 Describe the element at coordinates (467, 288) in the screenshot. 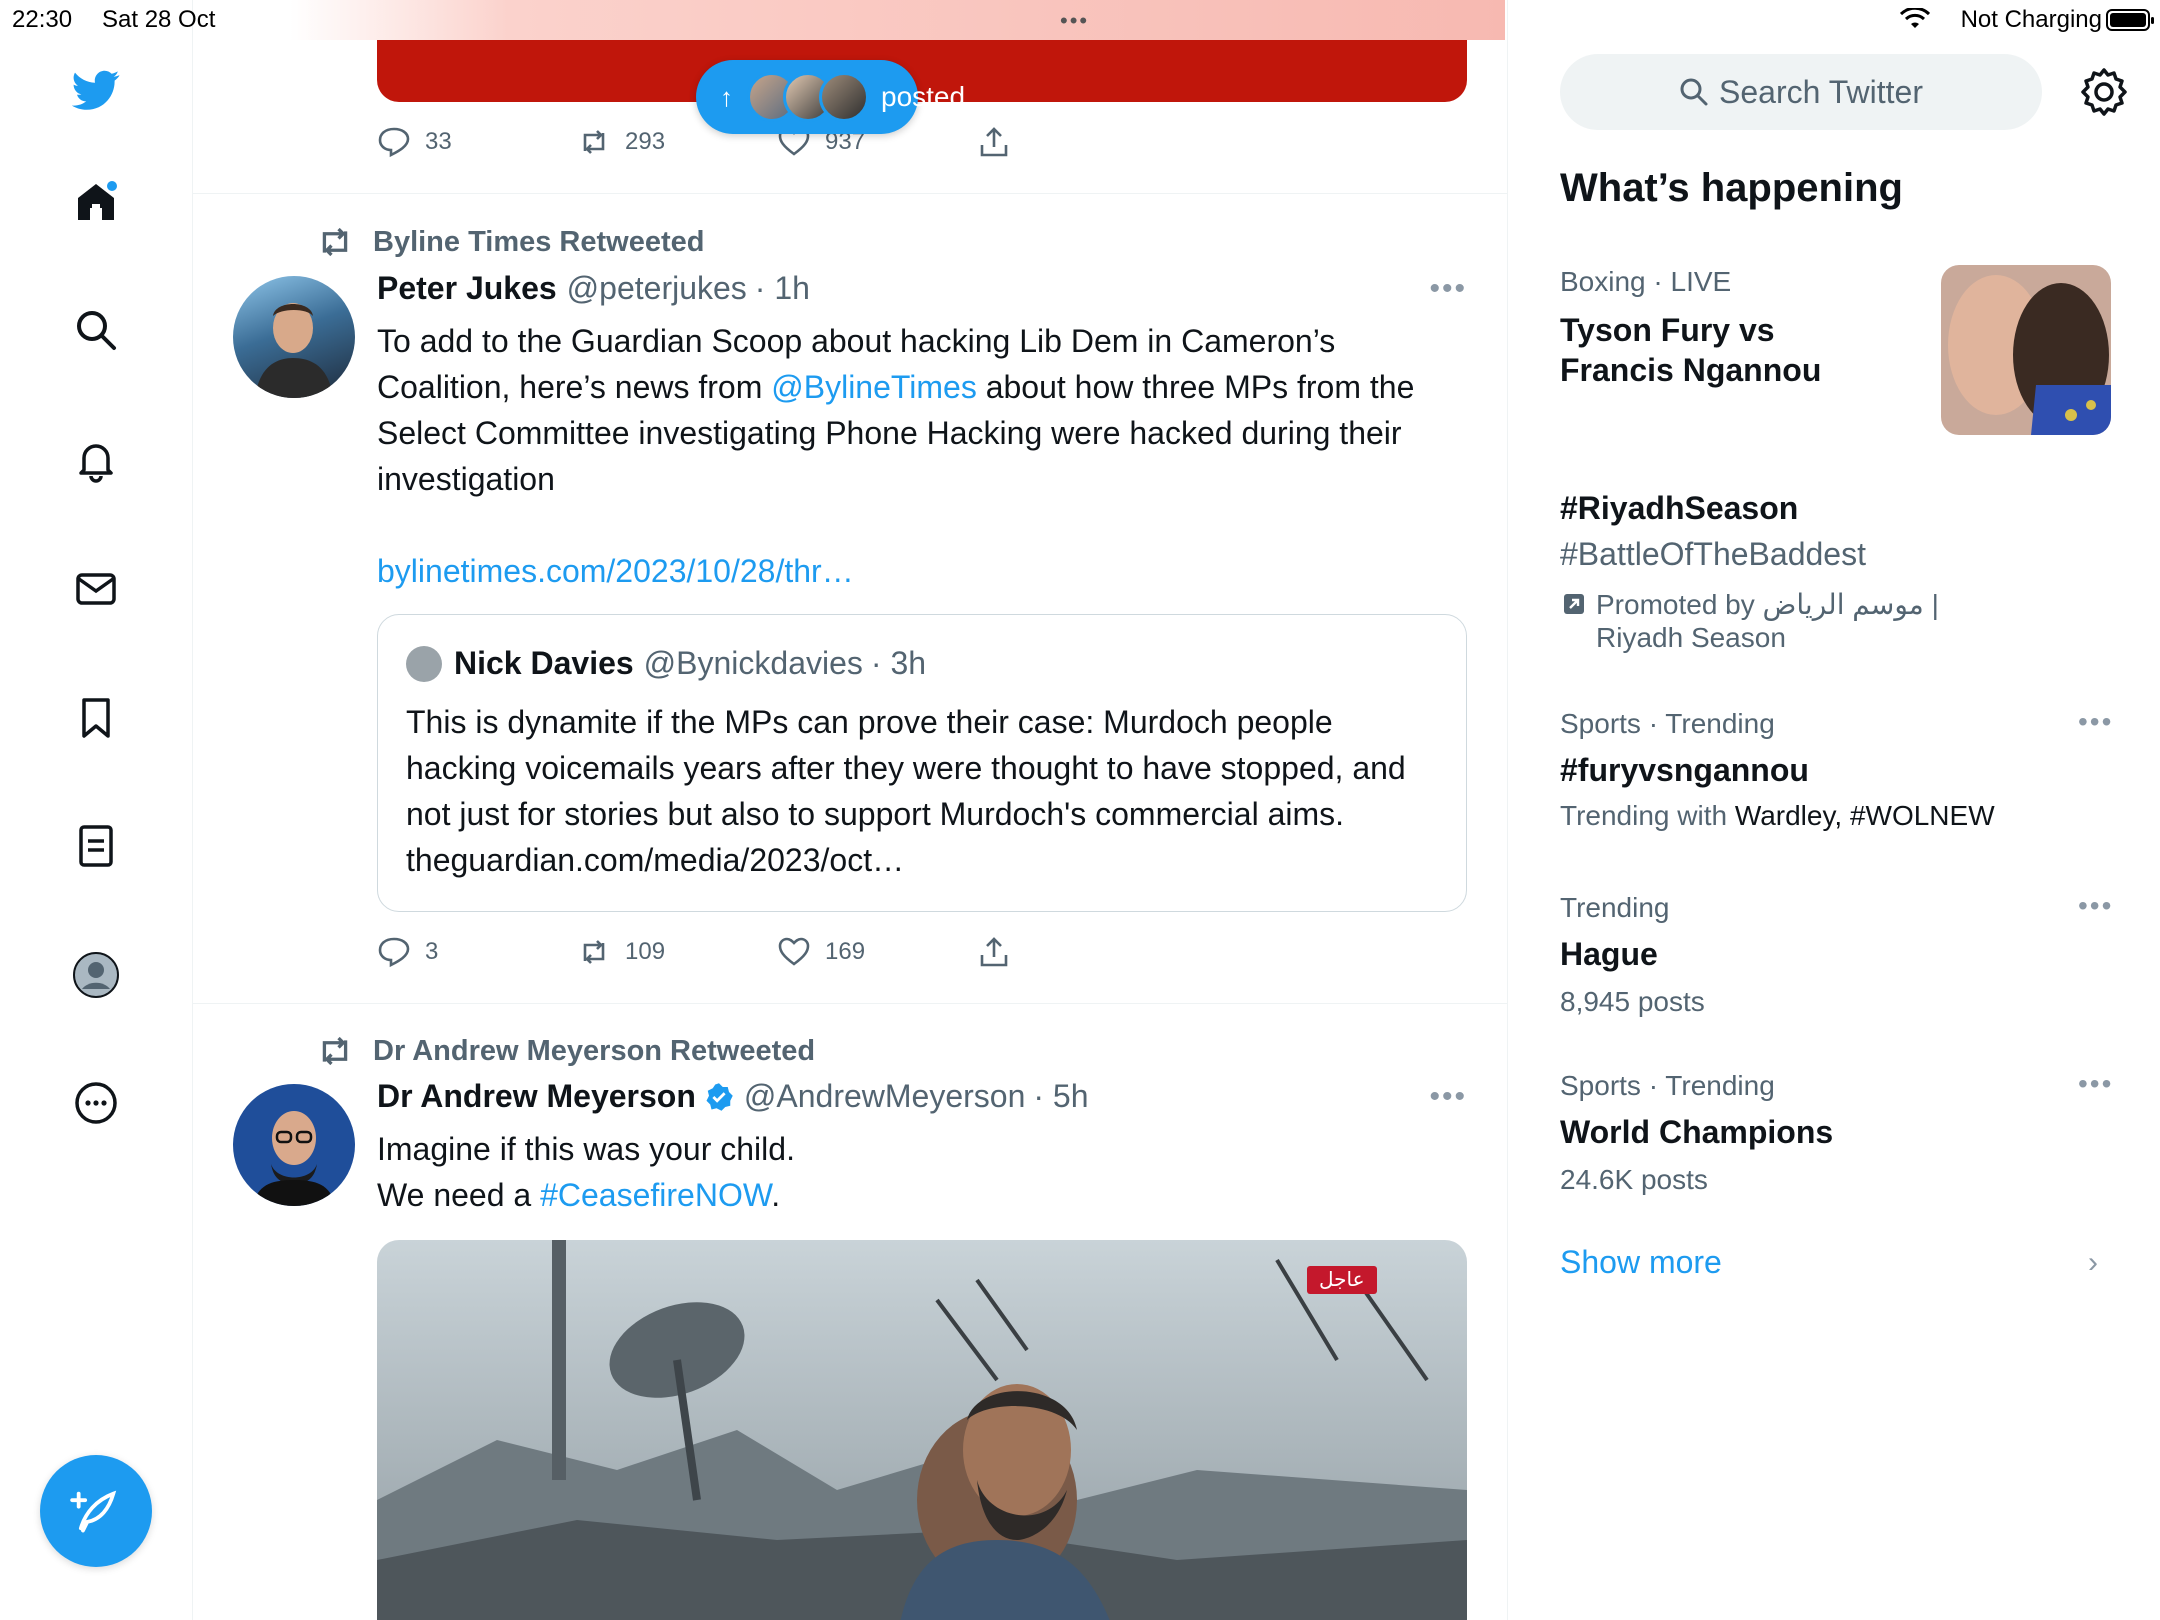

I see `author-name: Peter Jukes` at that location.